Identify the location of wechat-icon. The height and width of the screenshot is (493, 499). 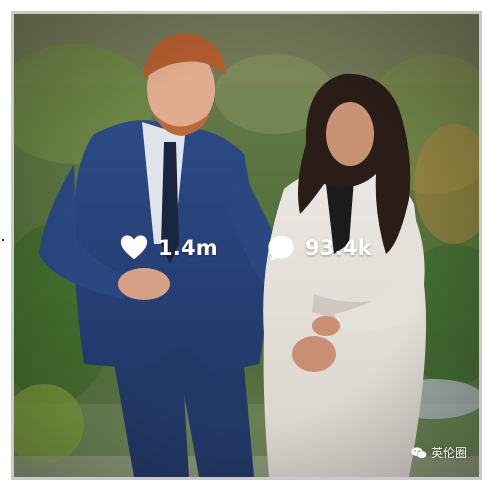
(419, 452).